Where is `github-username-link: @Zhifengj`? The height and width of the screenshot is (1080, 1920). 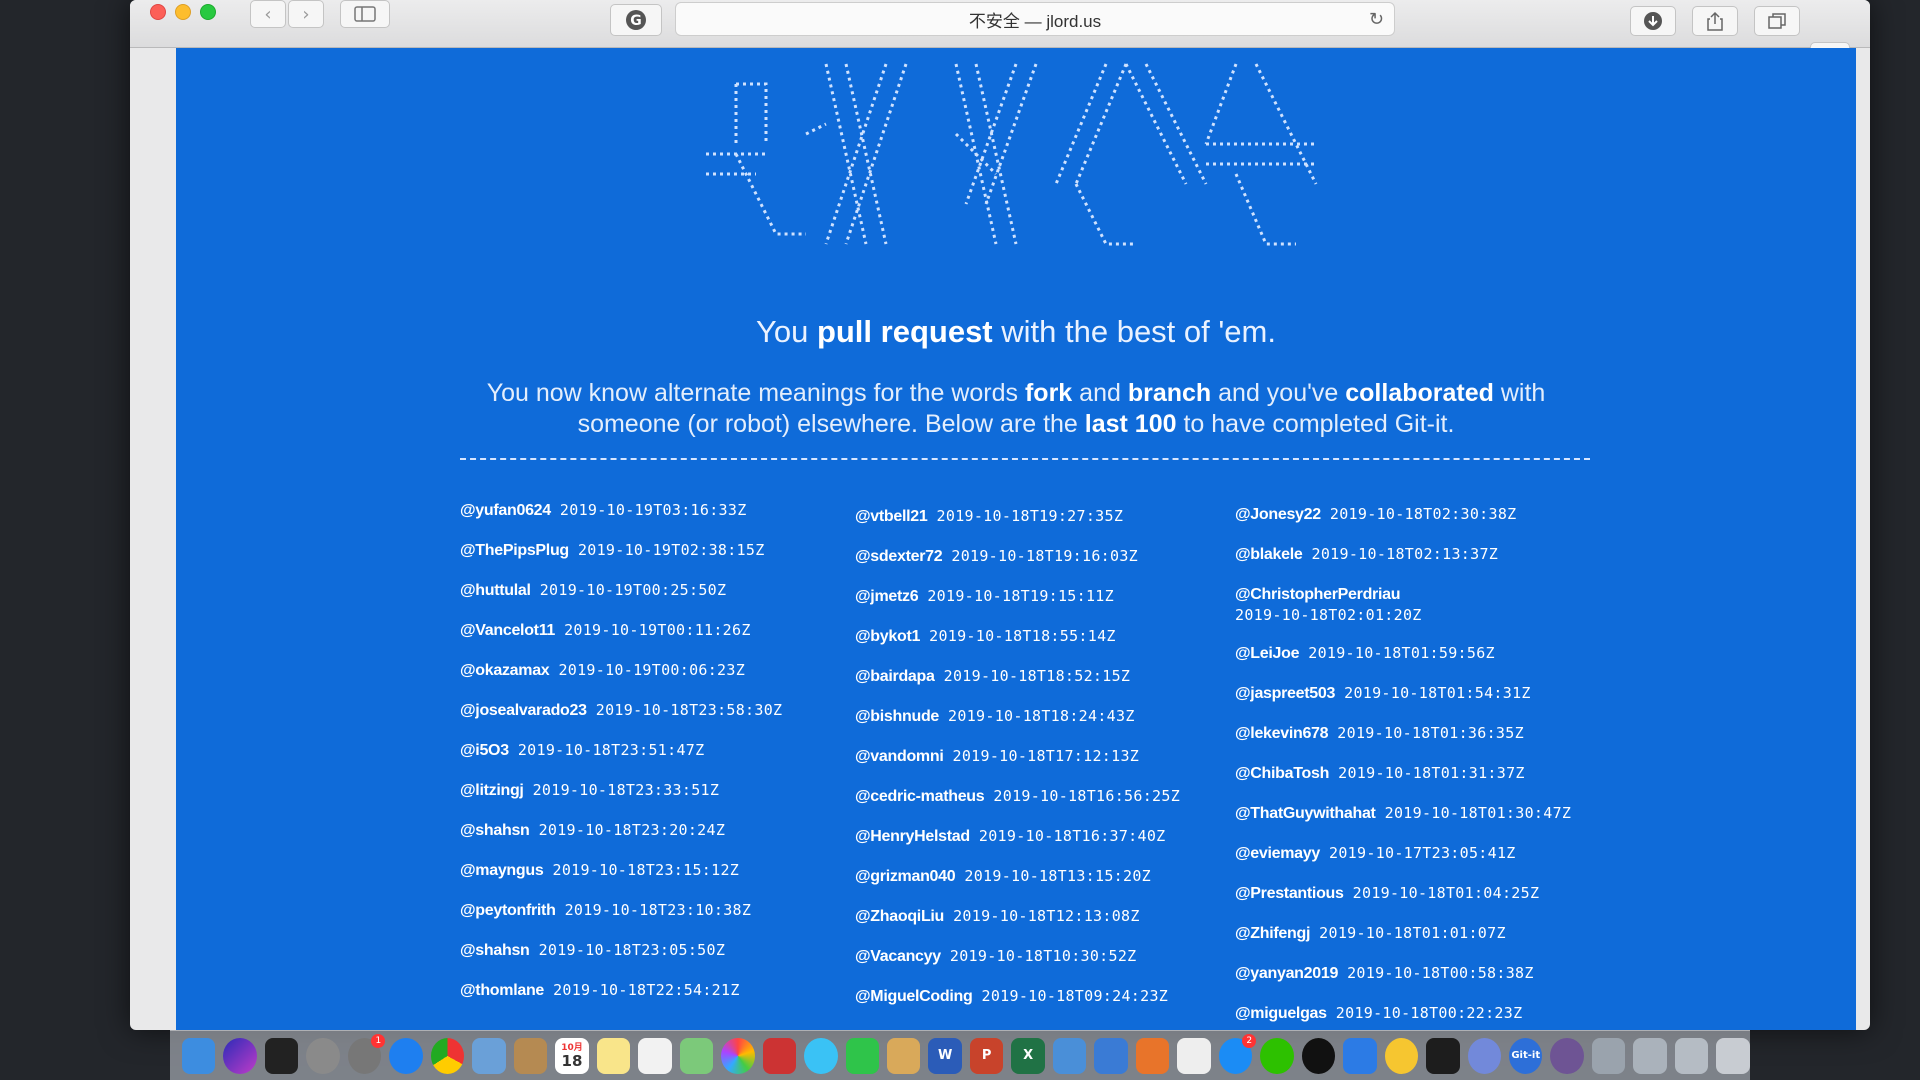 github-username-link: @Zhifengj is located at coordinates (1272, 933).